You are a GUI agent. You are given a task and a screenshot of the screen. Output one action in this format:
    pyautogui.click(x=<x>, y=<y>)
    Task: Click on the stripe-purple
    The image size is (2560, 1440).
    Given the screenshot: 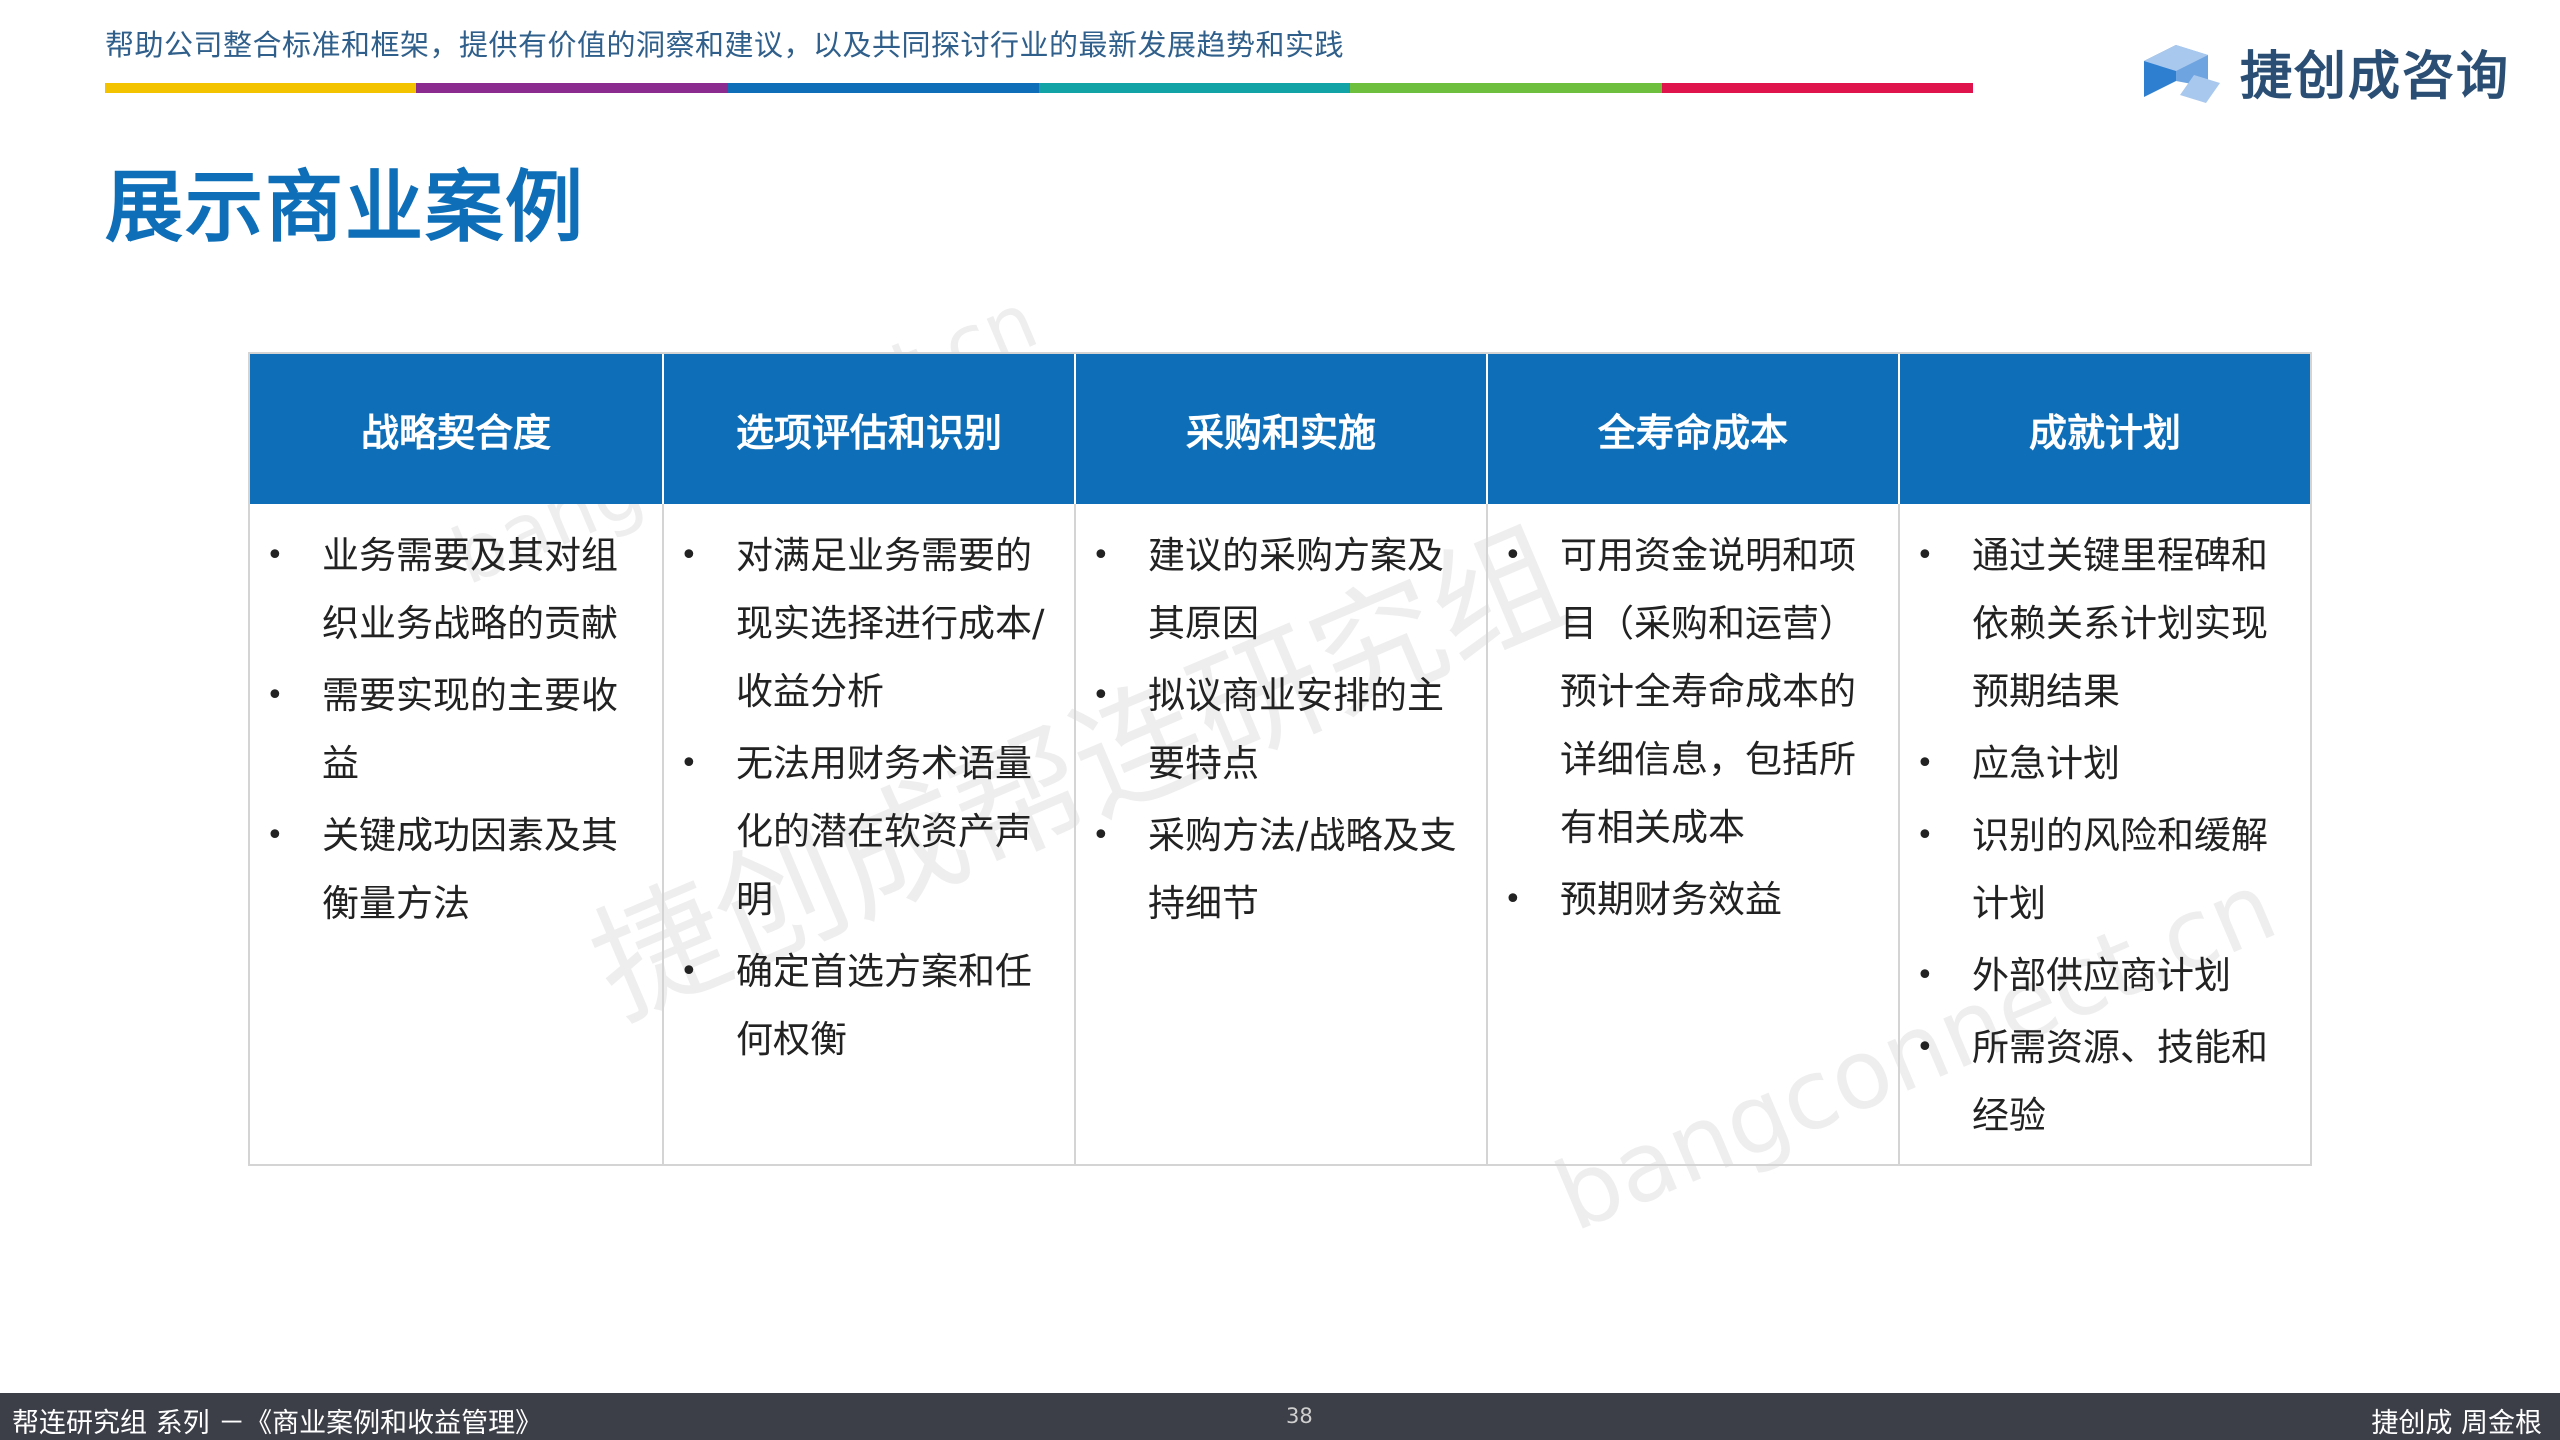 What is the action you would take?
    pyautogui.click(x=572, y=88)
    